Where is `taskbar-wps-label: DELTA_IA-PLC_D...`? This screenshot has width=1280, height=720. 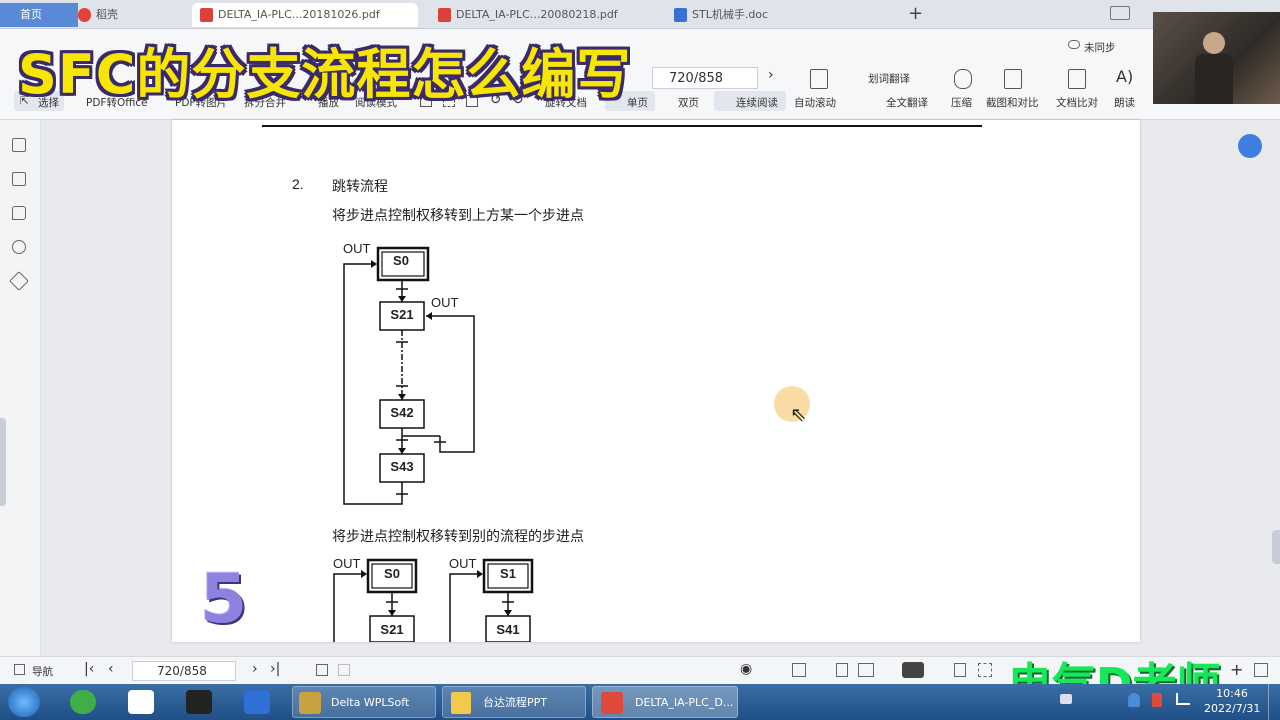
taskbar-wps-label: DELTA_IA-PLC_D... is located at coordinates (684, 702).